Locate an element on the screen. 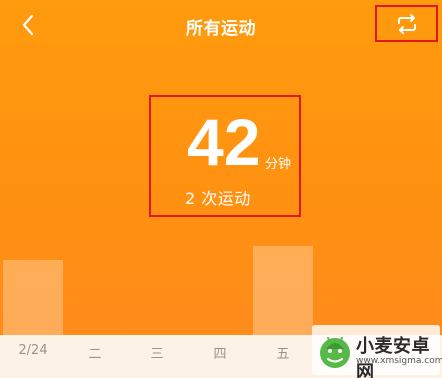 This screenshot has width=442, height=378. activity-count-label: 2 次运动 is located at coordinates (218, 198).